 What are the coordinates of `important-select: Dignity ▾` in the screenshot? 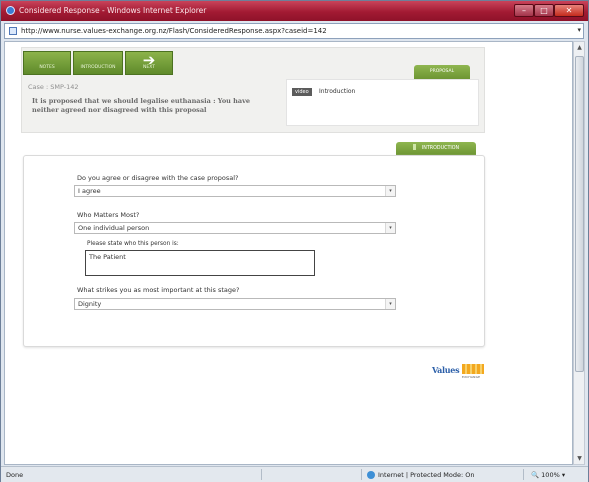 It's located at (235, 304).